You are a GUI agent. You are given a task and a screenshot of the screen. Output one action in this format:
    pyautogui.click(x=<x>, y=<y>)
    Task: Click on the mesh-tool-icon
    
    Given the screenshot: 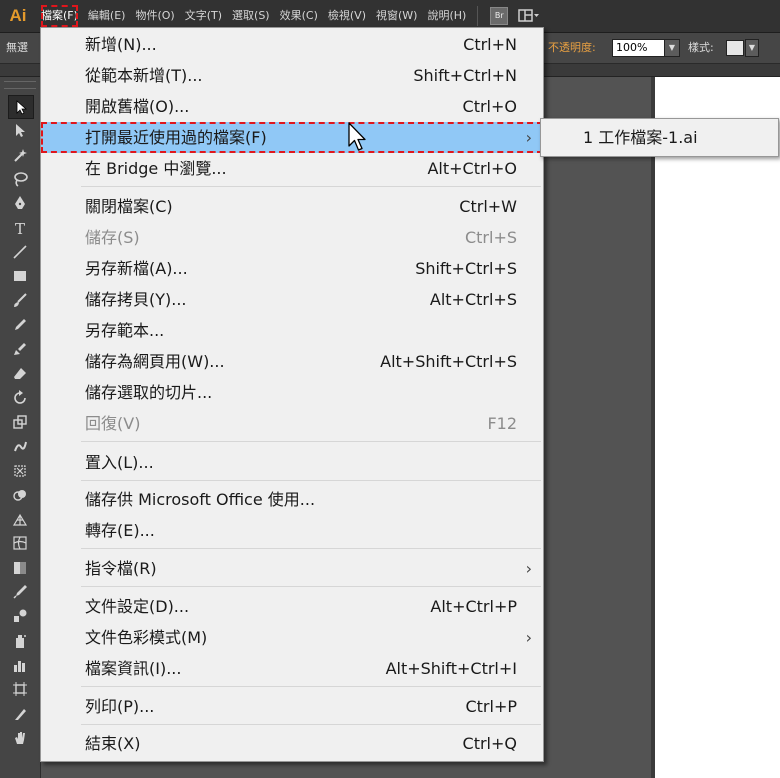 What is the action you would take?
    pyautogui.click(x=20, y=543)
    